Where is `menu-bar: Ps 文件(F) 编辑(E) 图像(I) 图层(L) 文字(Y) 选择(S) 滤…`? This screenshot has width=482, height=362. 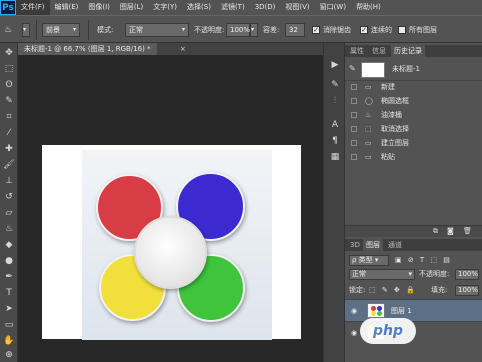 menu-bar: Ps 文件(F) 编辑(E) 图像(I) 图层(L) 文字(Y) 选择(S) 滤… is located at coordinates (241, 7).